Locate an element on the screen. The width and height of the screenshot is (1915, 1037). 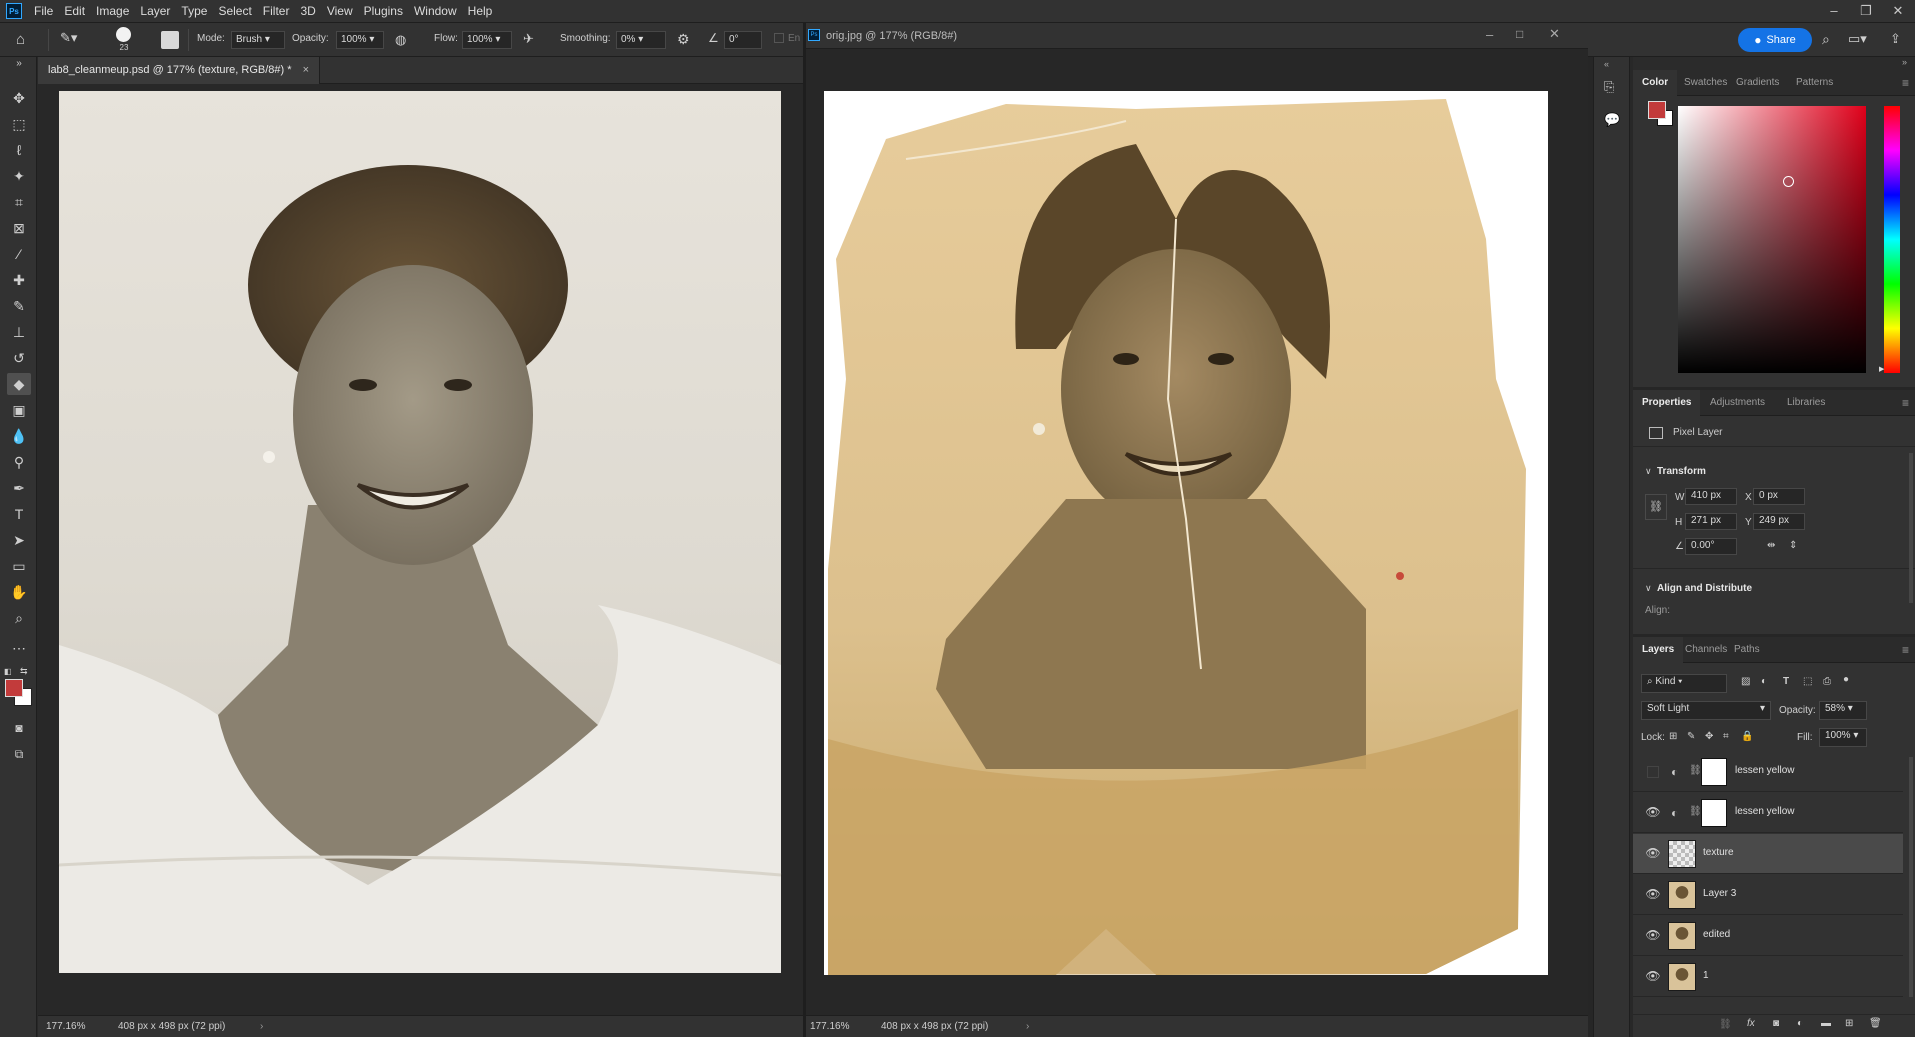
lock-pixels-icon: ✎ is located at coordinates (1691, 736).